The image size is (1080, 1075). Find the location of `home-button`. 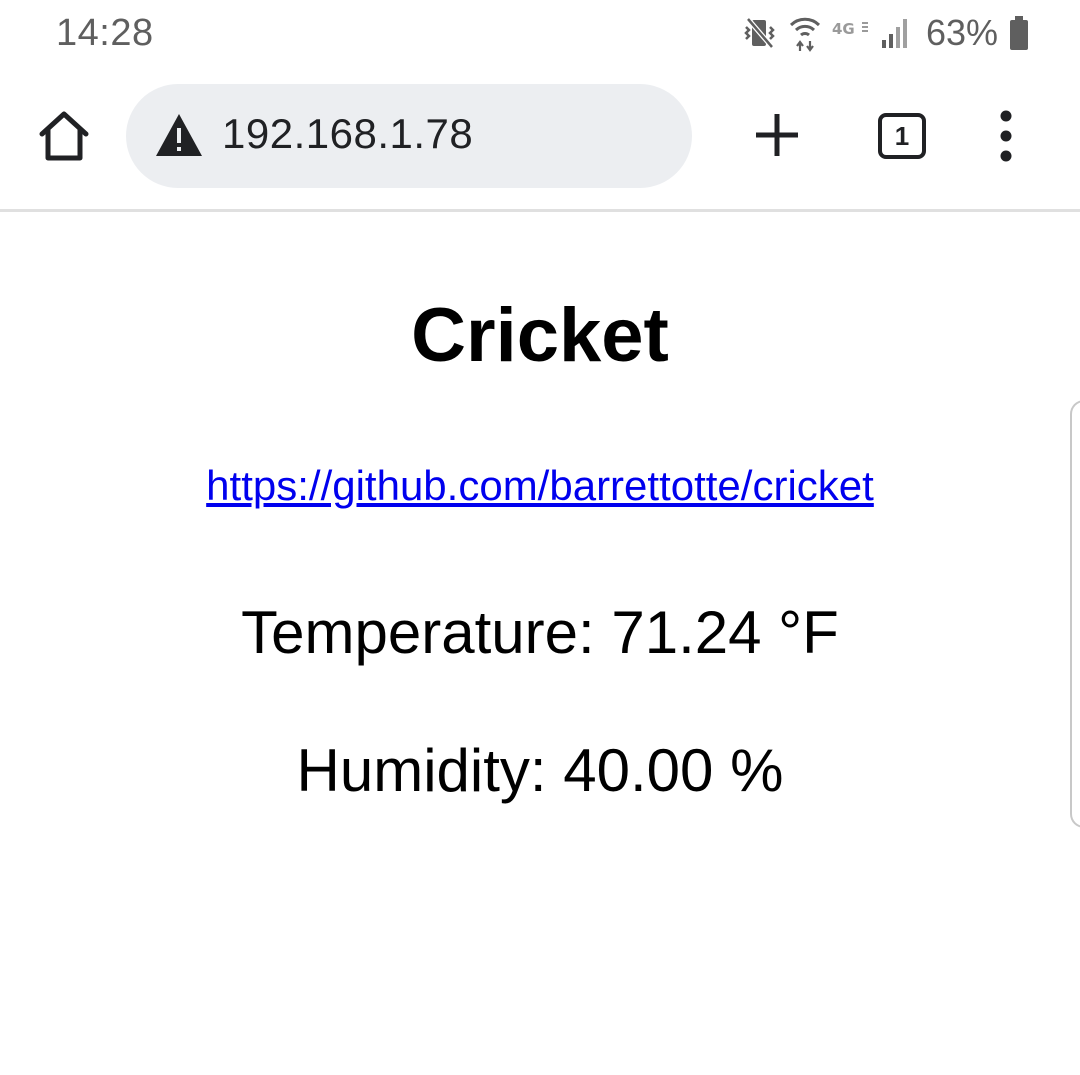

home-button is located at coordinates (64, 136).